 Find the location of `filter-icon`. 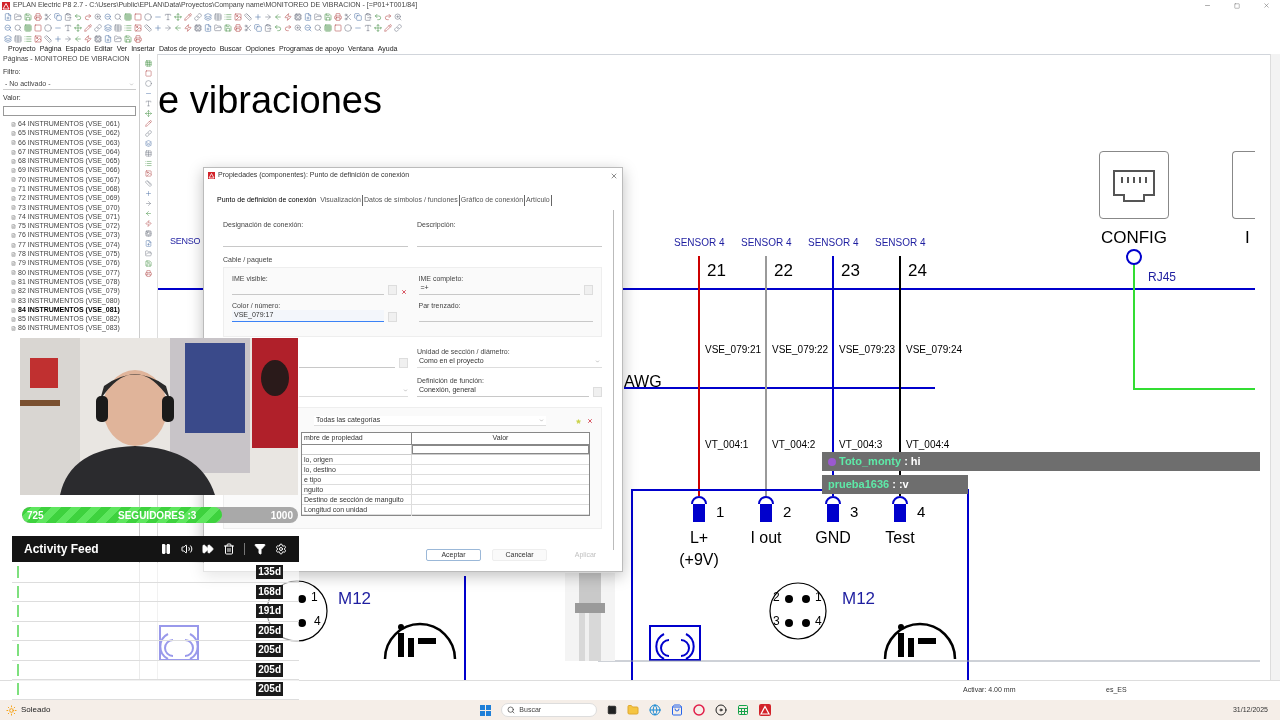

filter-icon is located at coordinates (260, 549).